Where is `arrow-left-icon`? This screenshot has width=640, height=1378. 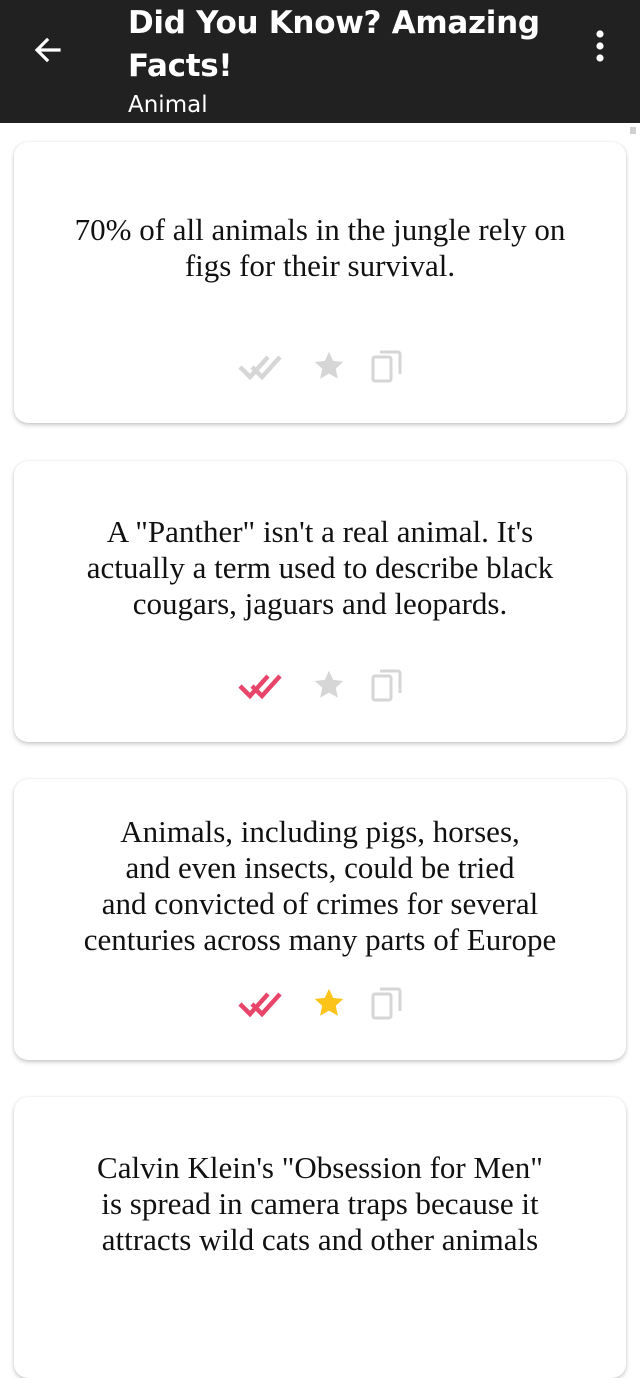 arrow-left-icon is located at coordinates (47, 50).